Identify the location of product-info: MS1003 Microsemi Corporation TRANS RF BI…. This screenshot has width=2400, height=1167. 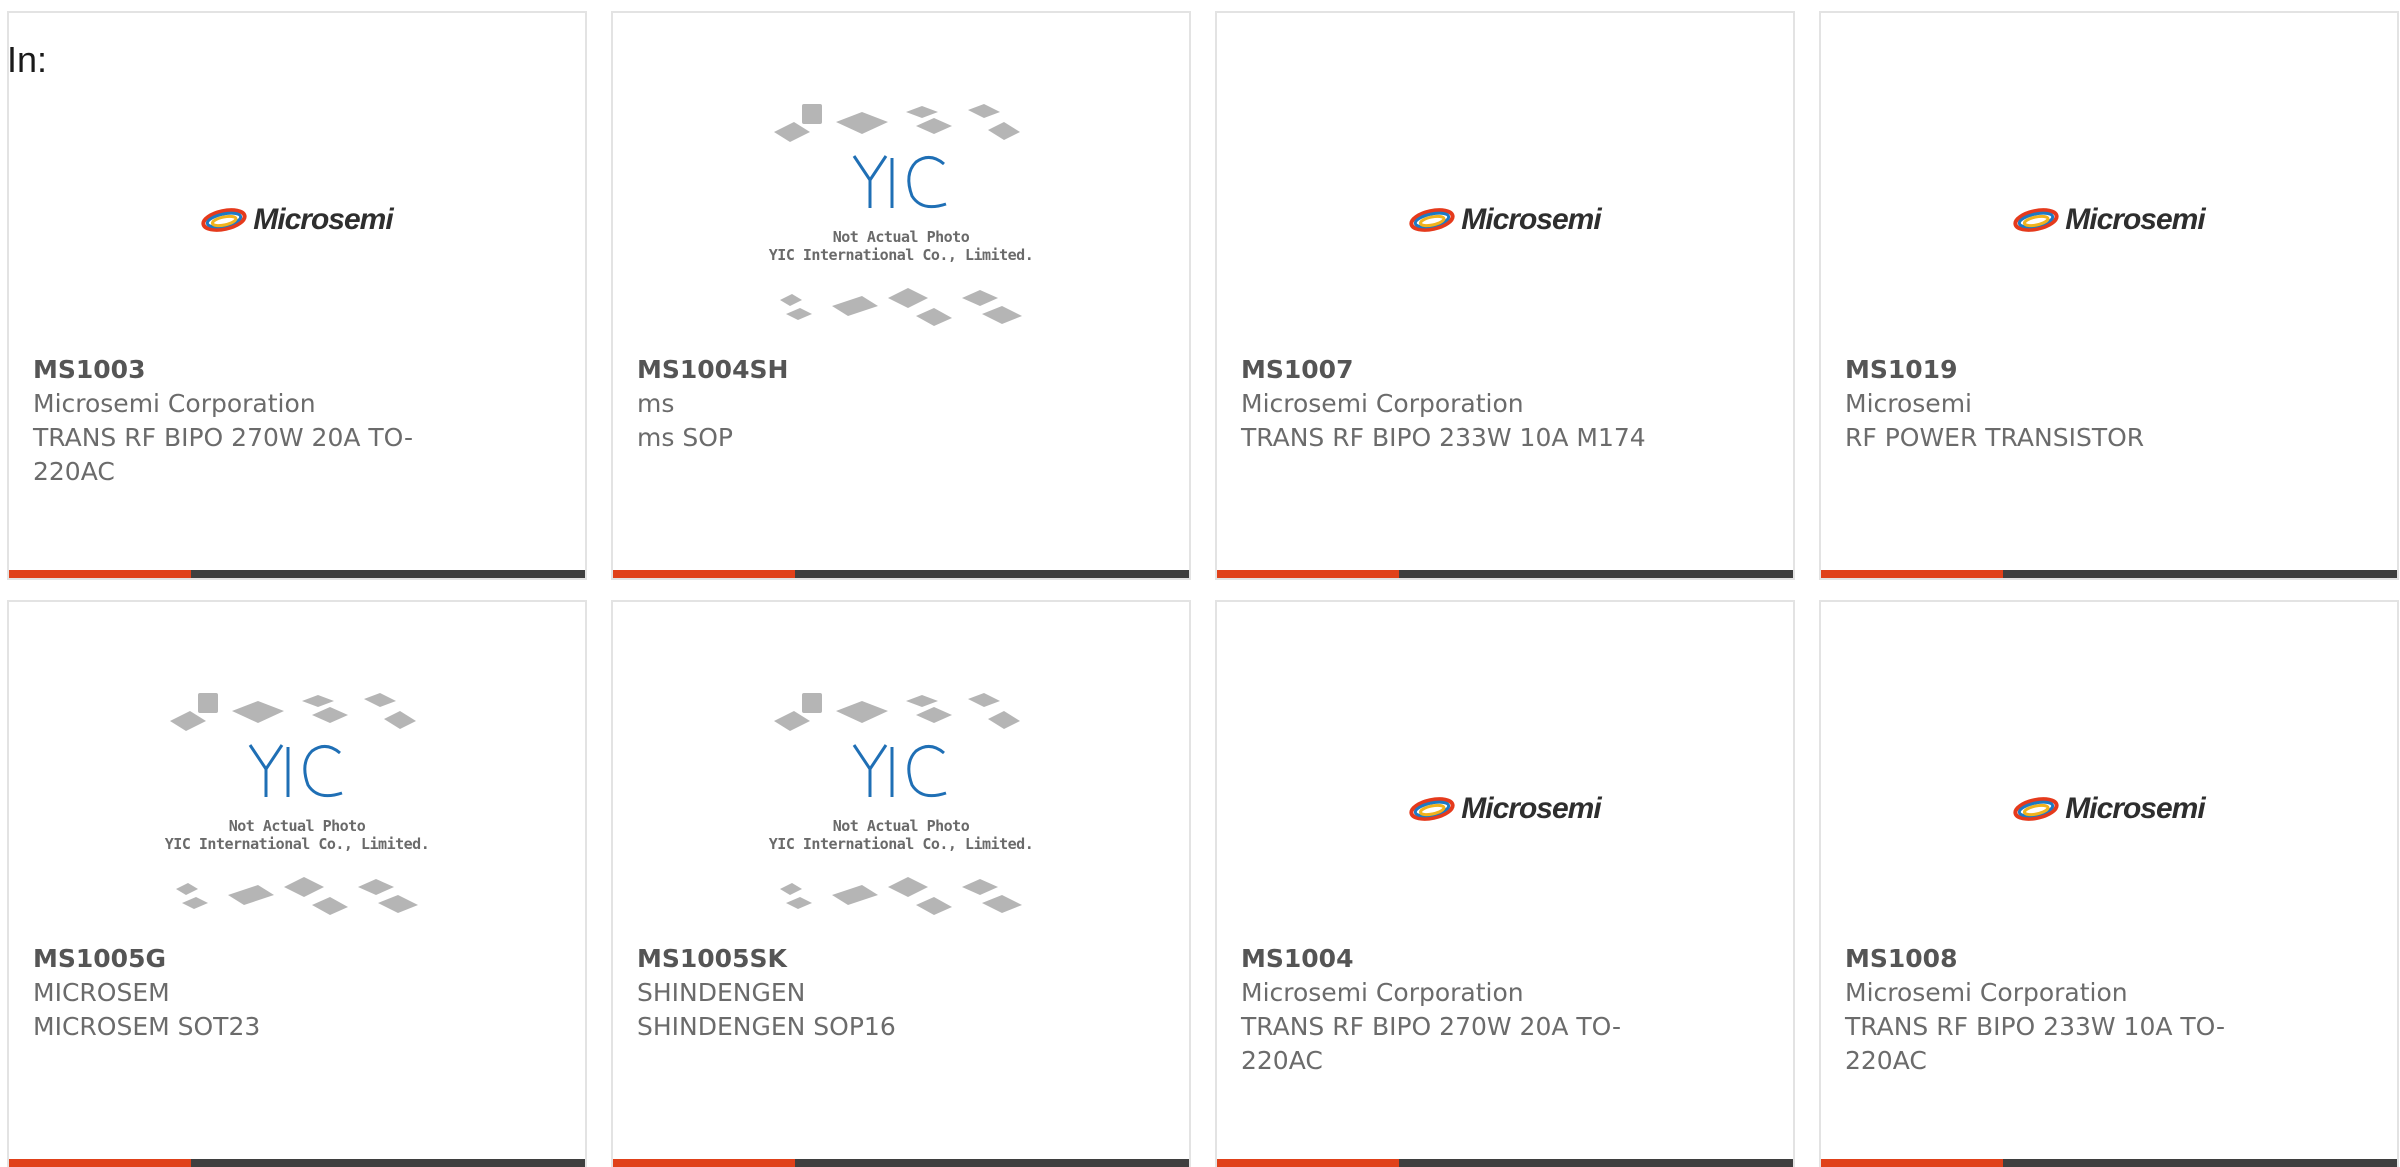
(248, 421).